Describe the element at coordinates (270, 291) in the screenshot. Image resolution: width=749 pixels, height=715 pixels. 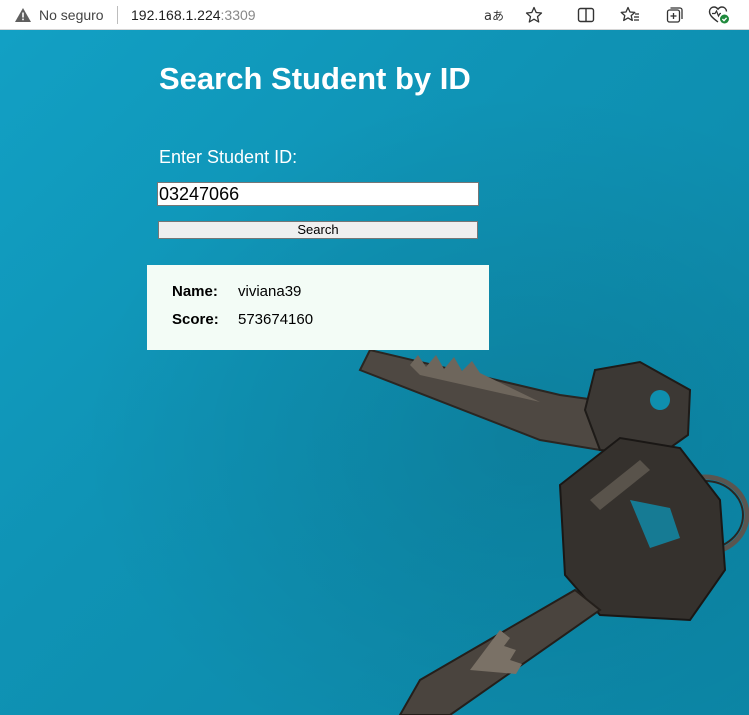
I see `name-value: viviana39` at that location.